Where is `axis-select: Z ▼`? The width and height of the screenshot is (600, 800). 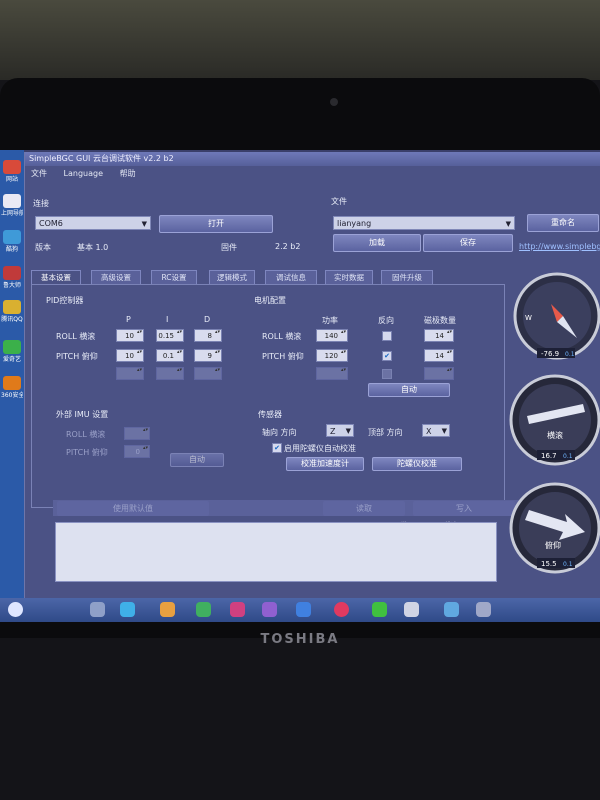
axis-select: Z ▼ is located at coordinates (340, 430).